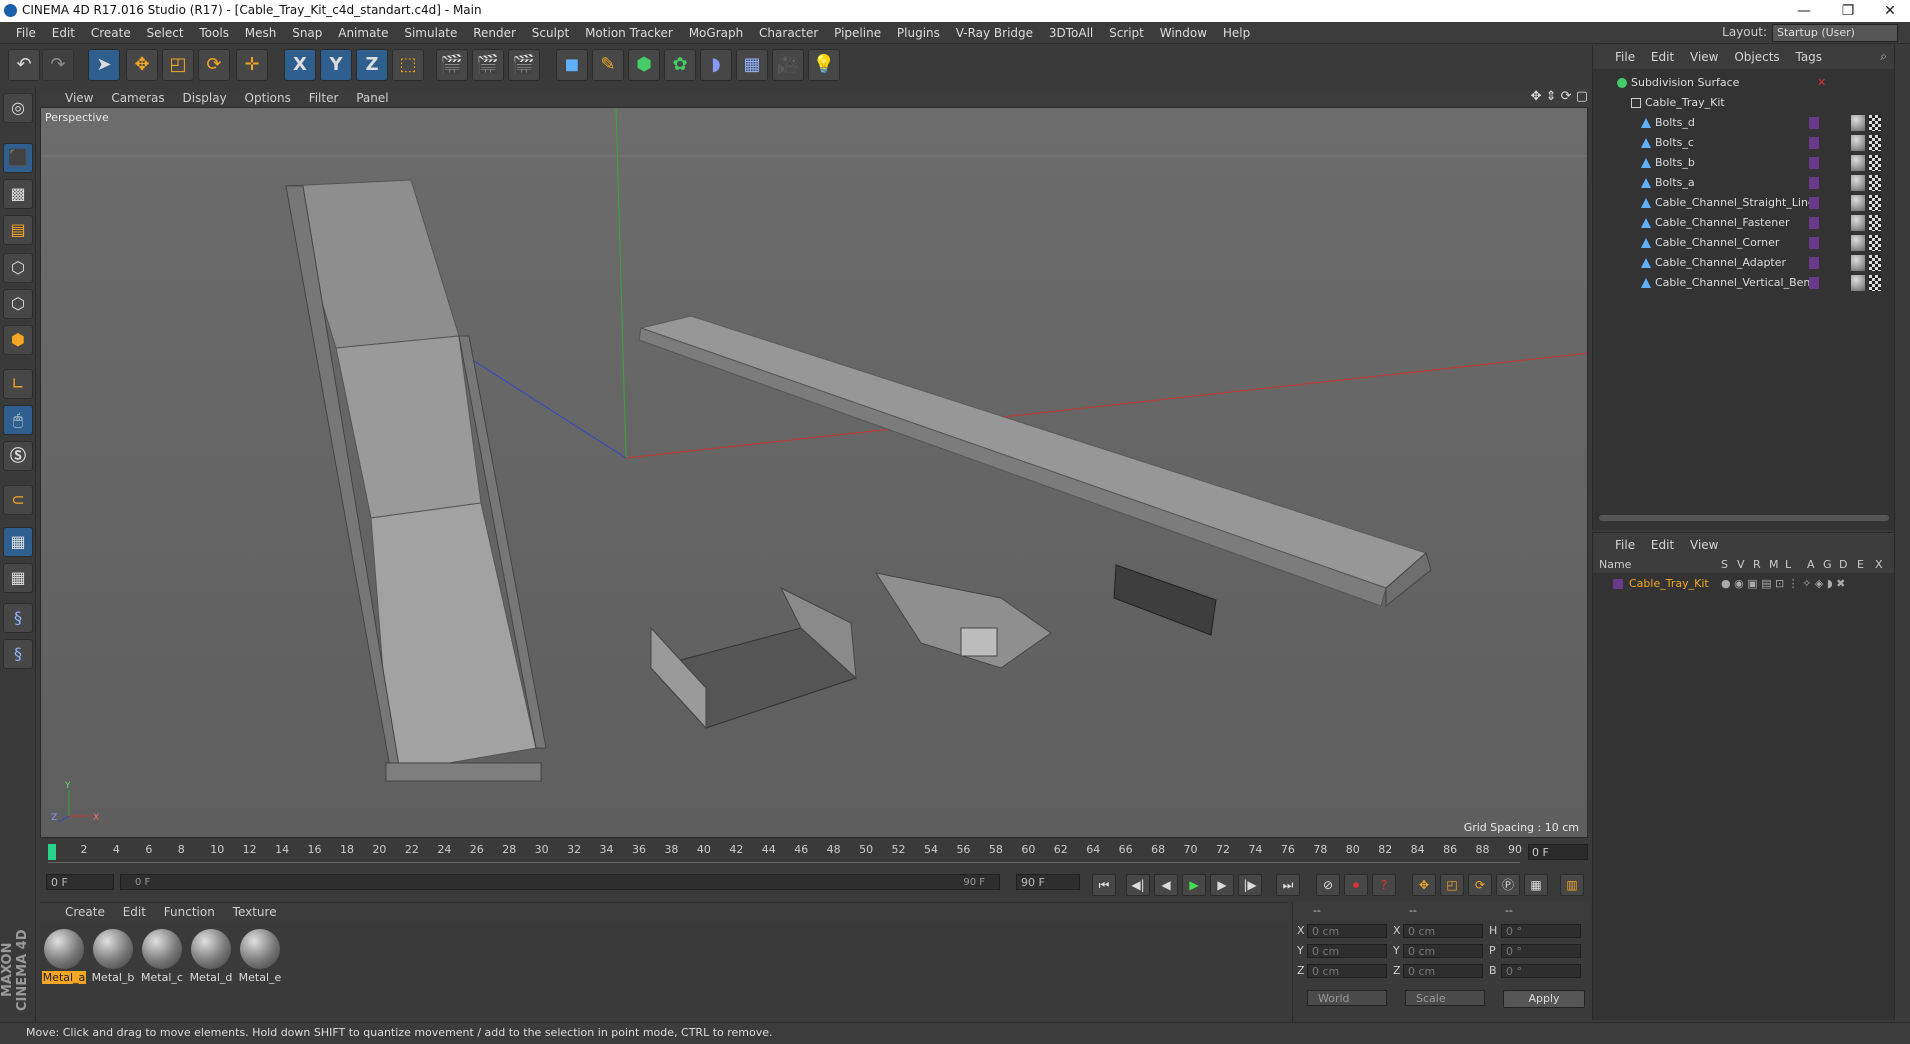 Image resolution: width=1910 pixels, height=1044 pixels. I want to click on coordinate-space-dropdown: World, so click(1347, 998).